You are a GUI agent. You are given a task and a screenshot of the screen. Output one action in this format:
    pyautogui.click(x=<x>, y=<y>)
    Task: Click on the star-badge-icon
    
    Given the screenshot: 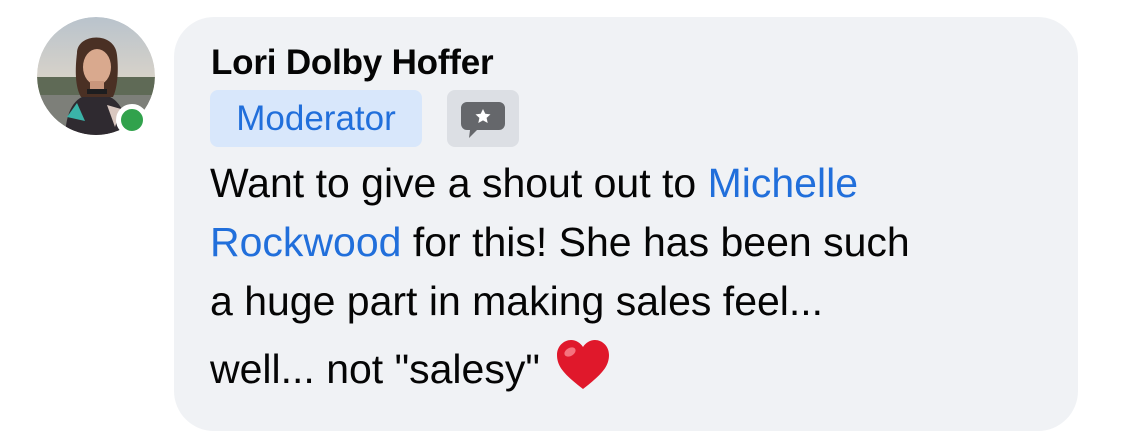 What is the action you would take?
    pyautogui.click(x=483, y=118)
    